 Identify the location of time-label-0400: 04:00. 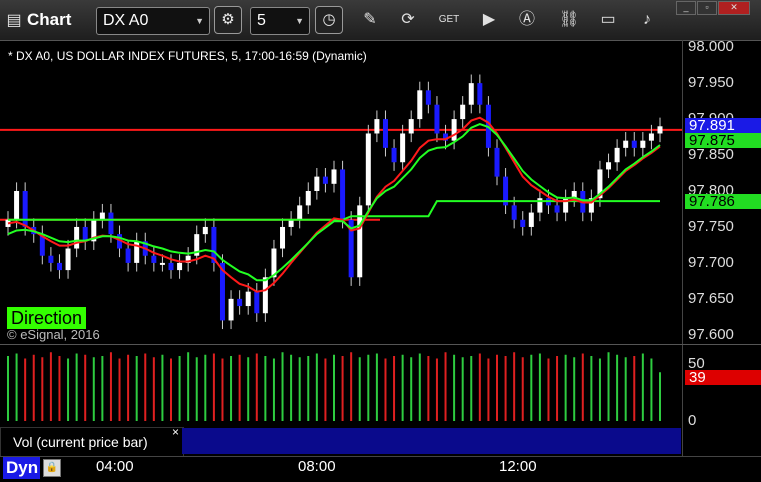
(115, 466).